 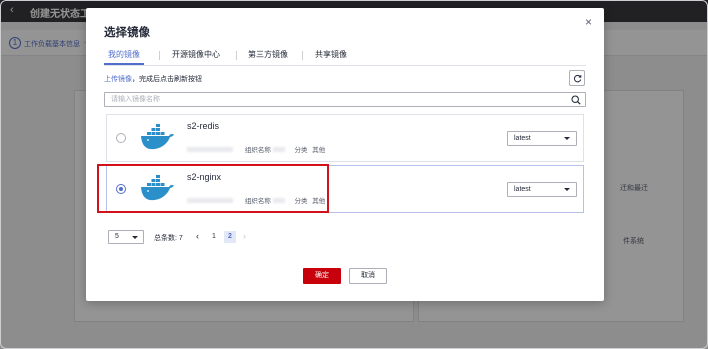 I want to click on upload-hint: 上传镜像，完成后点击刷新按钮, so click(x=153, y=79).